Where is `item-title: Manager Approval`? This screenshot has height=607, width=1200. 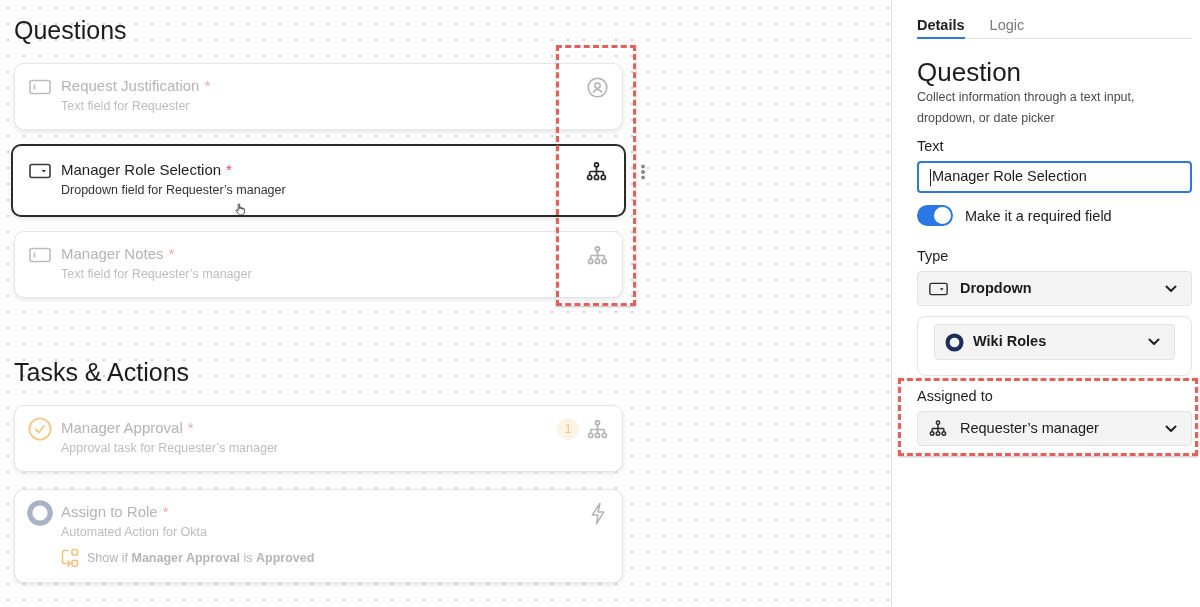 item-title: Manager Approval is located at coordinates (122, 428).